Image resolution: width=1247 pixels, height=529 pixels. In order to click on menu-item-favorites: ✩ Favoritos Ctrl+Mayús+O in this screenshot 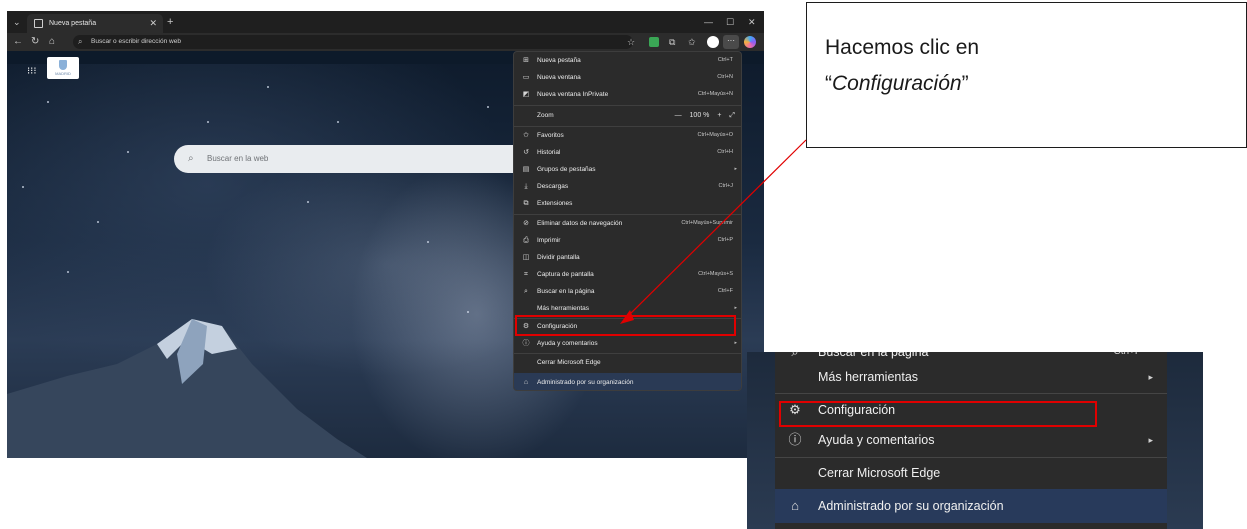, I will do `click(627, 135)`.